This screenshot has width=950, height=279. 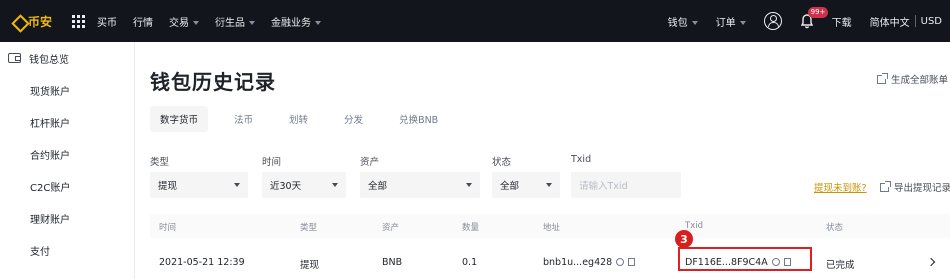 What do you see at coordinates (243, 119) in the screenshot?
I see `tab-fiat: 法币` at bounding box center [243, 119].